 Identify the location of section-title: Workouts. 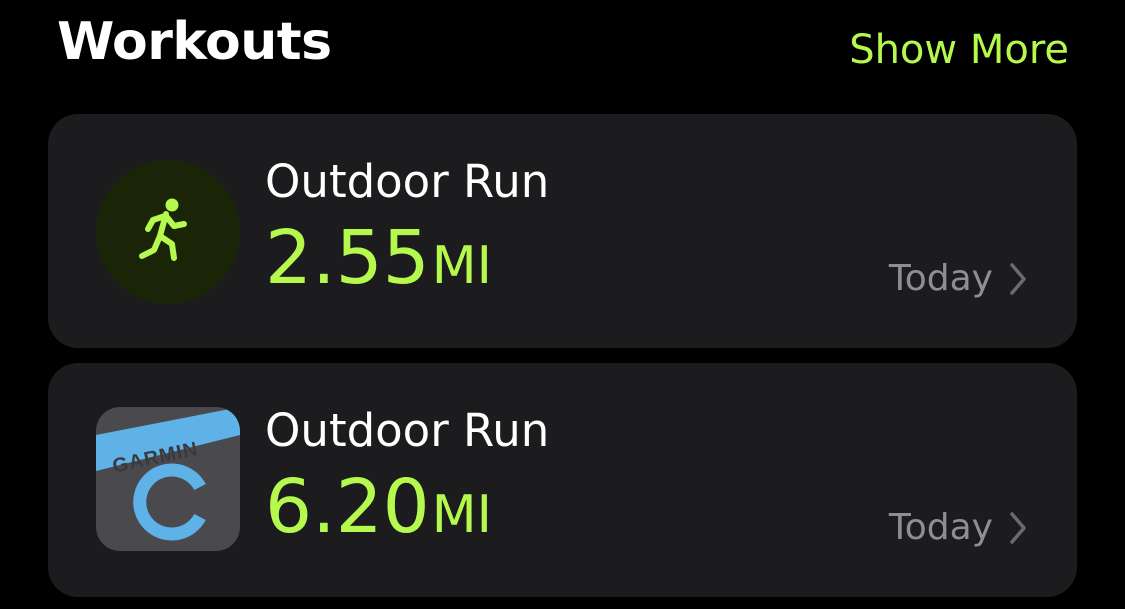
(194, 42).